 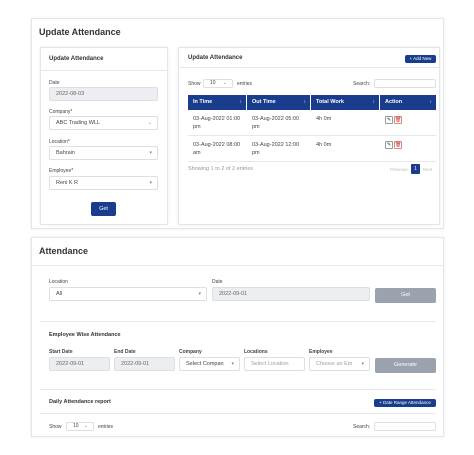 I want to click on out-time-cell: 03-Aug-2022 05:00 pm, so click(x=276, y=123).